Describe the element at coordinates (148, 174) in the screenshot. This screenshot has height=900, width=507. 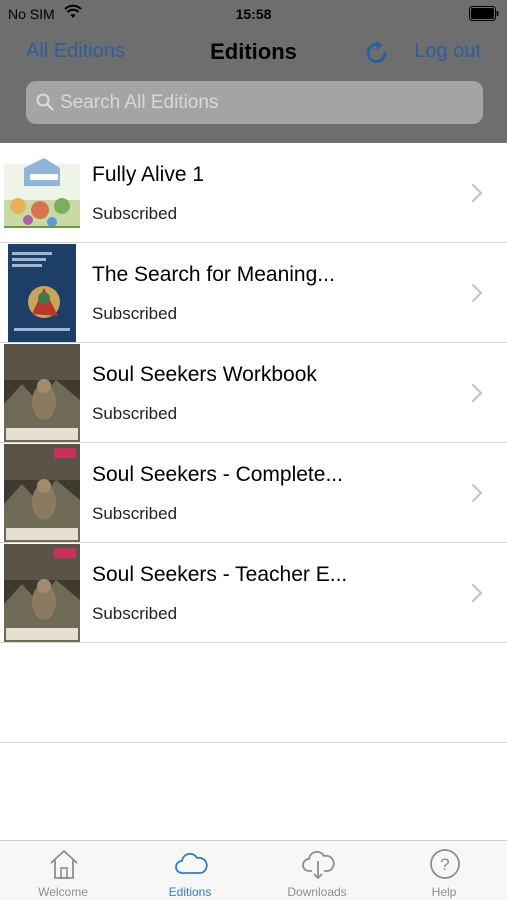
I see `edition-title: Fully Alive 1` at that location.